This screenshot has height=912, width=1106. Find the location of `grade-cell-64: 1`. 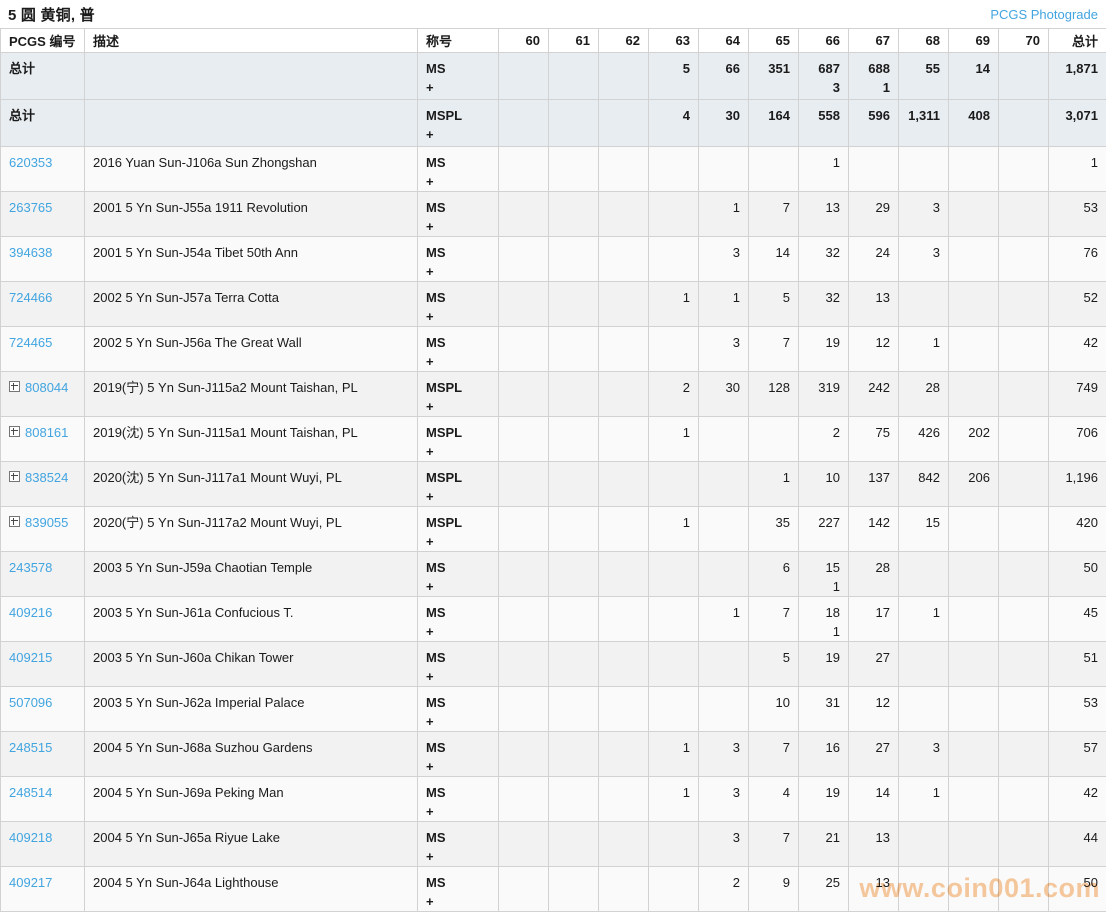

grade-cell-64: 1 is located at coordinates (724, 304).